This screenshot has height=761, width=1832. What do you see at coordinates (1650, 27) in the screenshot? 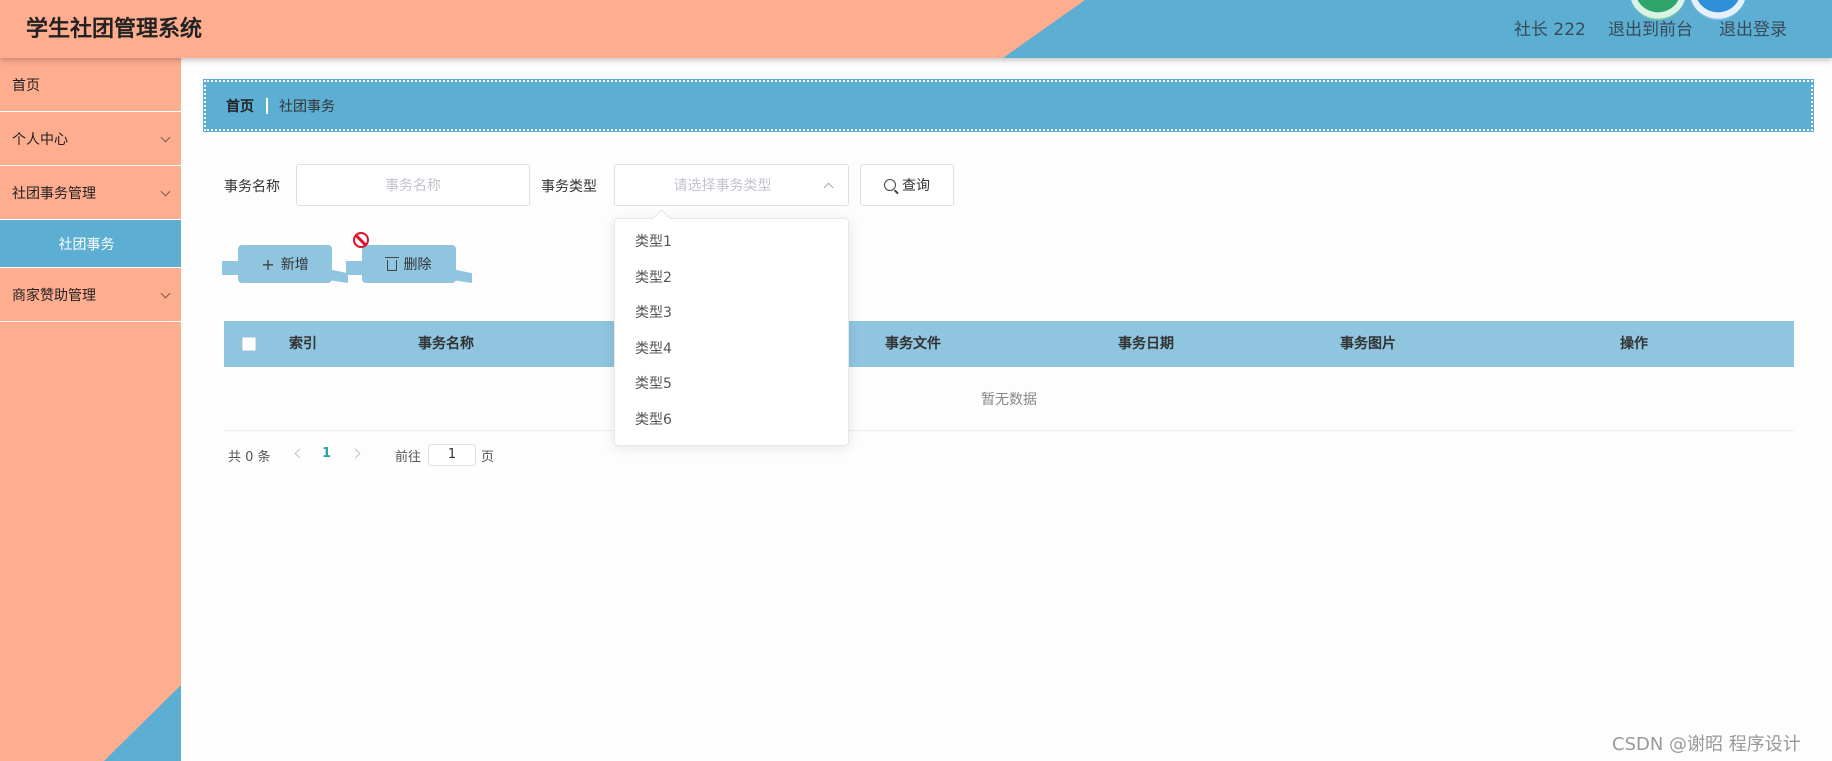
I see `front-page-link: 退出到前台` at bounding box center [1650, 27].